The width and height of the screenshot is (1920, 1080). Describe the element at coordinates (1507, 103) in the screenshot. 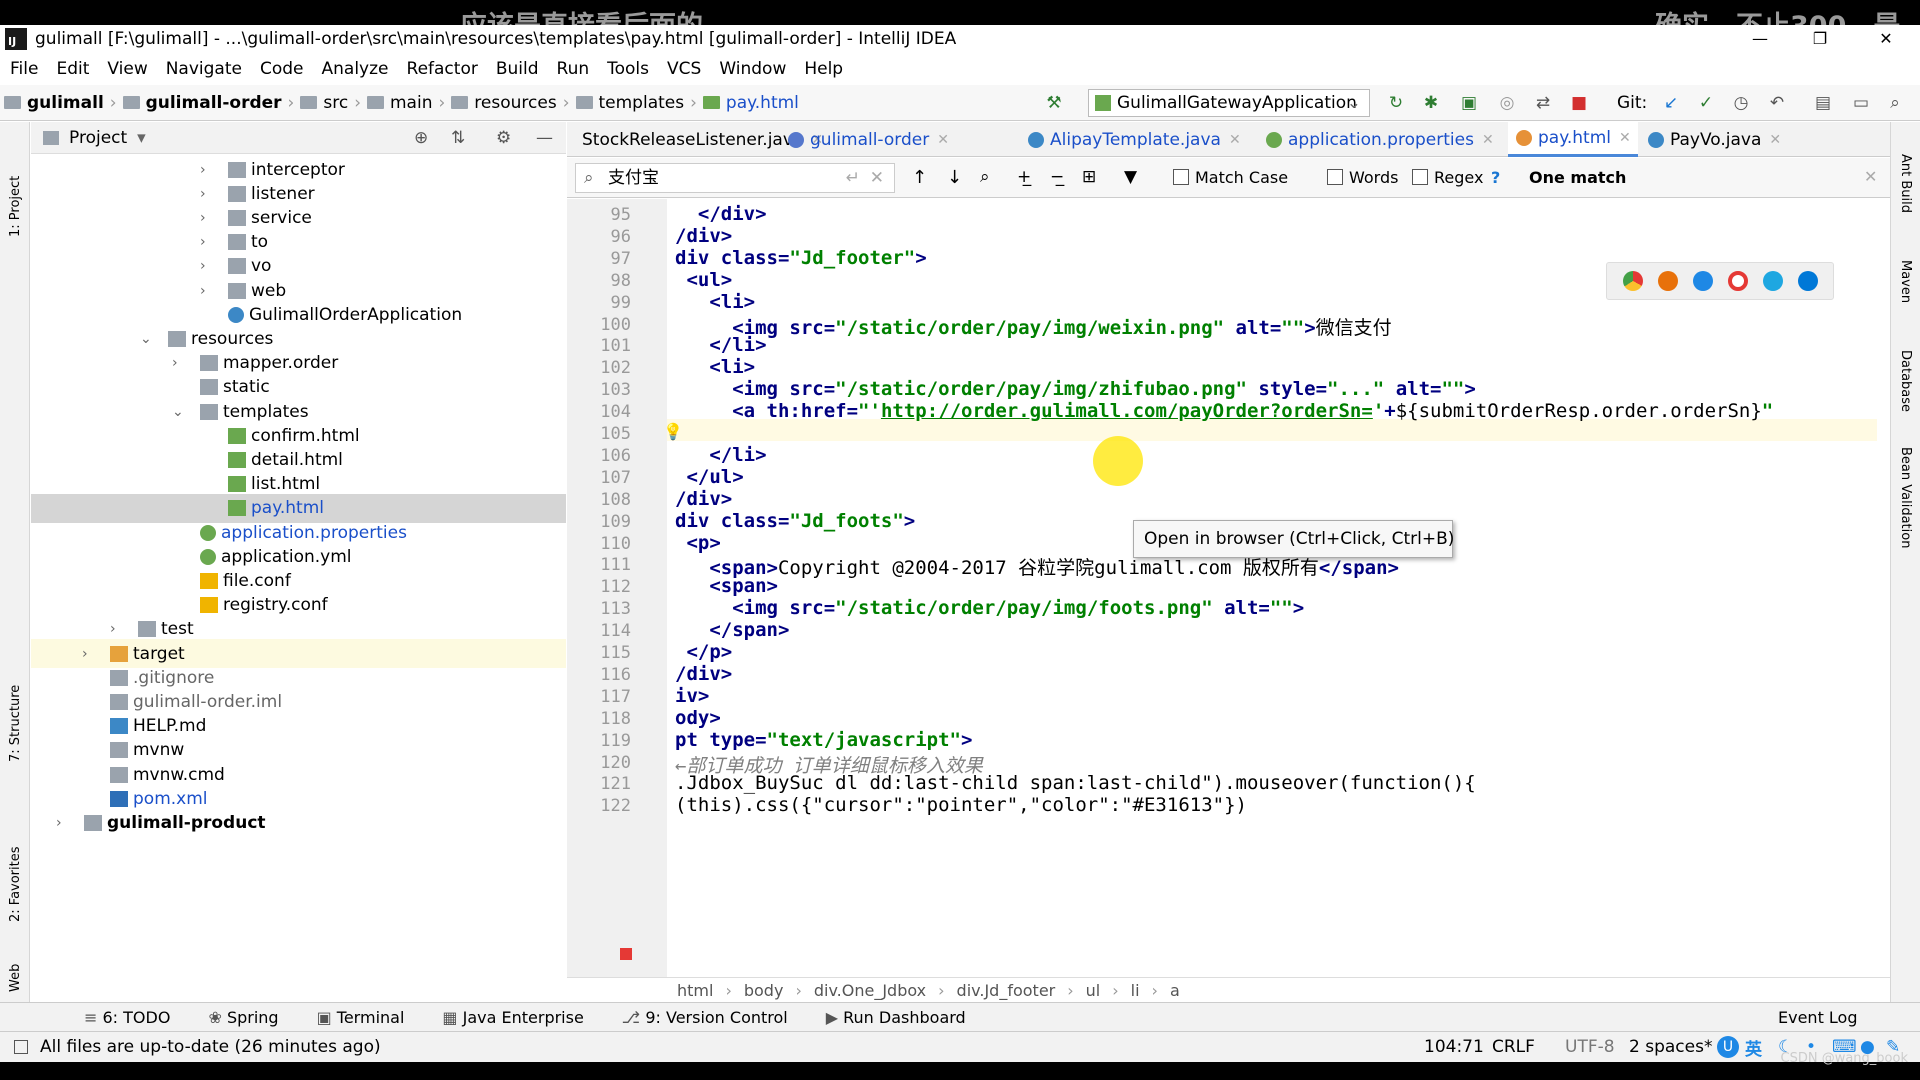

I see `profile-icon: ◎` at that location.